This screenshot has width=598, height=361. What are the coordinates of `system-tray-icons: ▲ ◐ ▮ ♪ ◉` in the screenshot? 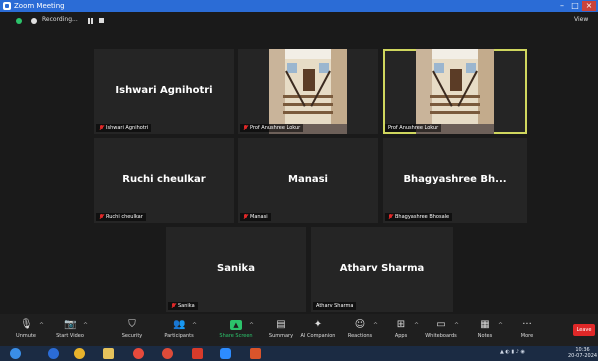 It's located at (512, 352).